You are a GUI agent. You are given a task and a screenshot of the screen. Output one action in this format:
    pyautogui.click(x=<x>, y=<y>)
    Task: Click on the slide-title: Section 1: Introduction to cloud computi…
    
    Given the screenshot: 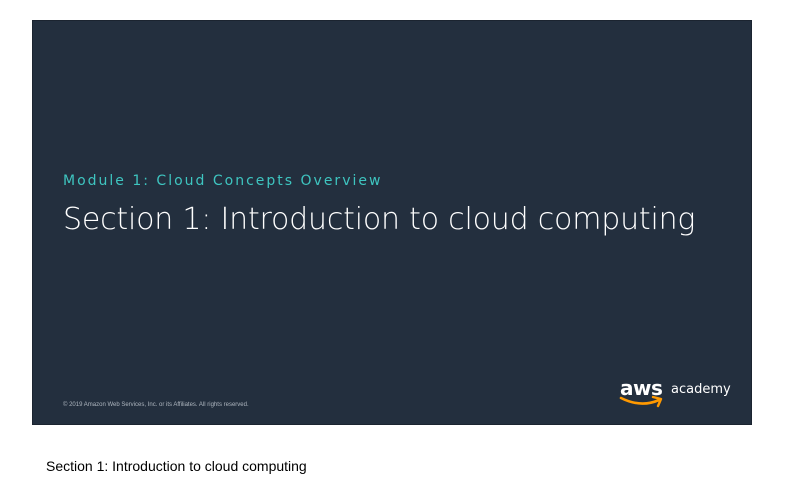 What is the action you would take?
    pyautogui.click(x=379, y=219)
    